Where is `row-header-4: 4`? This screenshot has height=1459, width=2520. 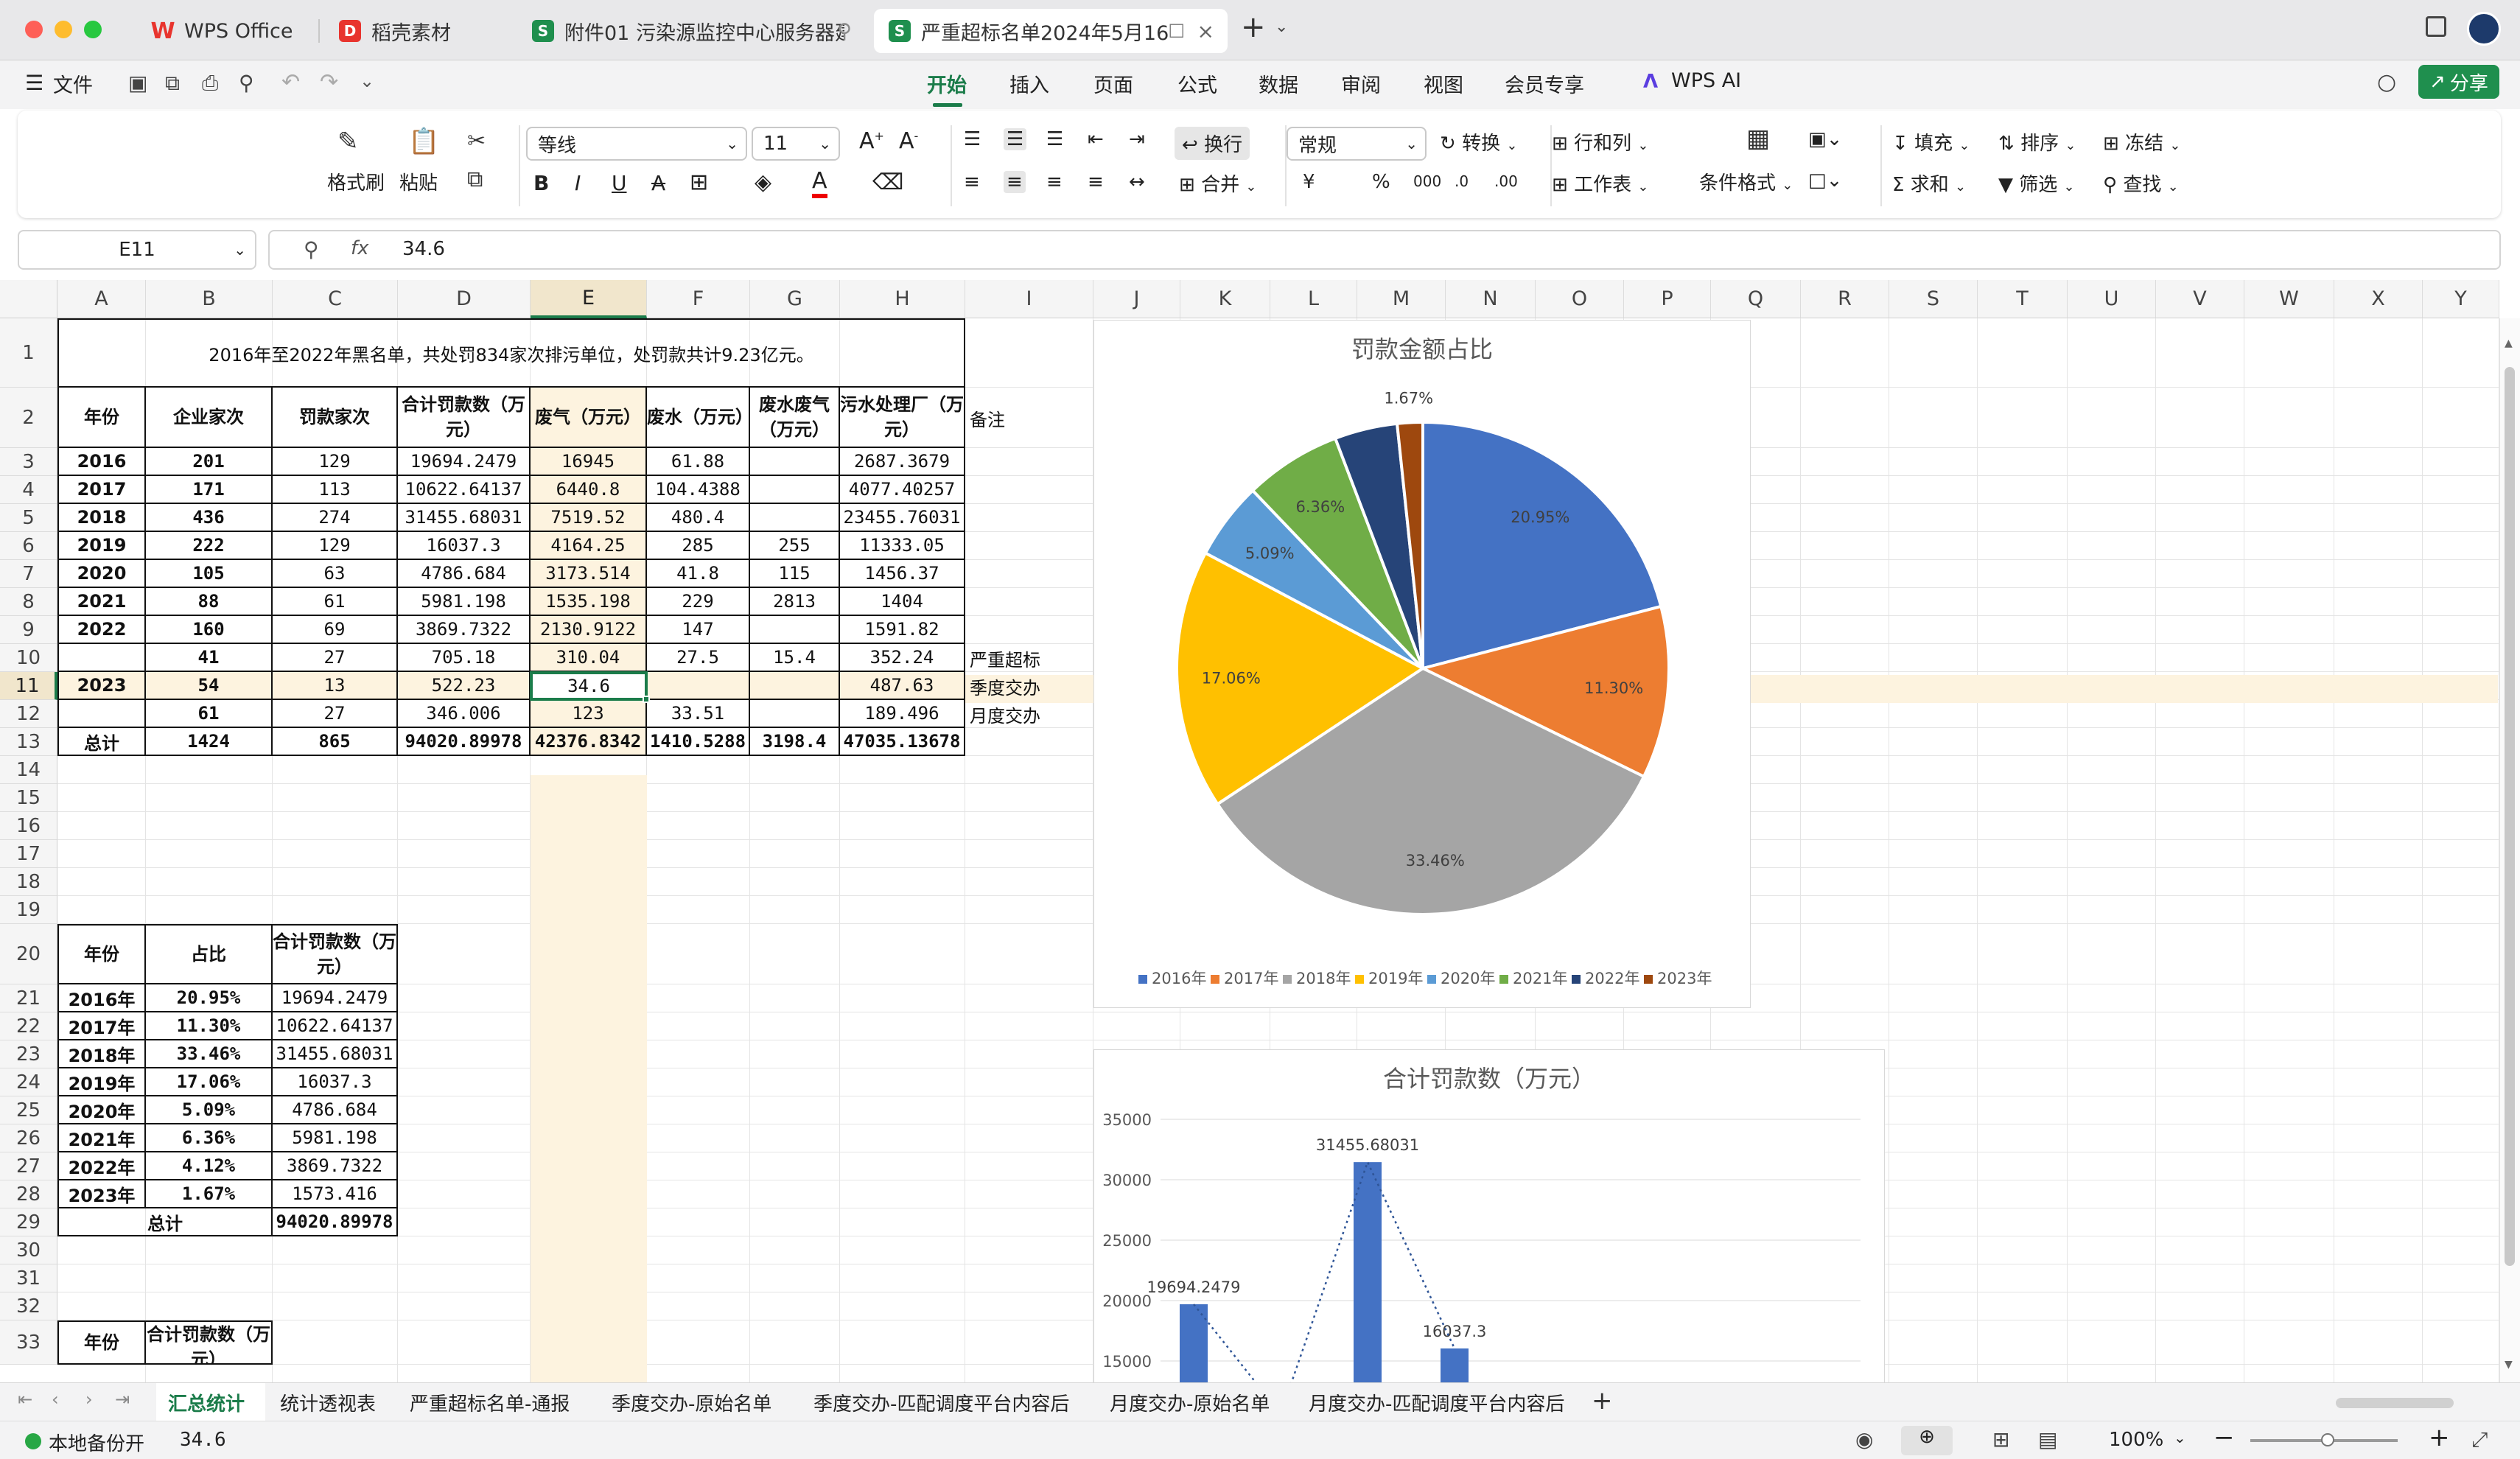 row-header-4: 4 is located at coordinates (28, 490).